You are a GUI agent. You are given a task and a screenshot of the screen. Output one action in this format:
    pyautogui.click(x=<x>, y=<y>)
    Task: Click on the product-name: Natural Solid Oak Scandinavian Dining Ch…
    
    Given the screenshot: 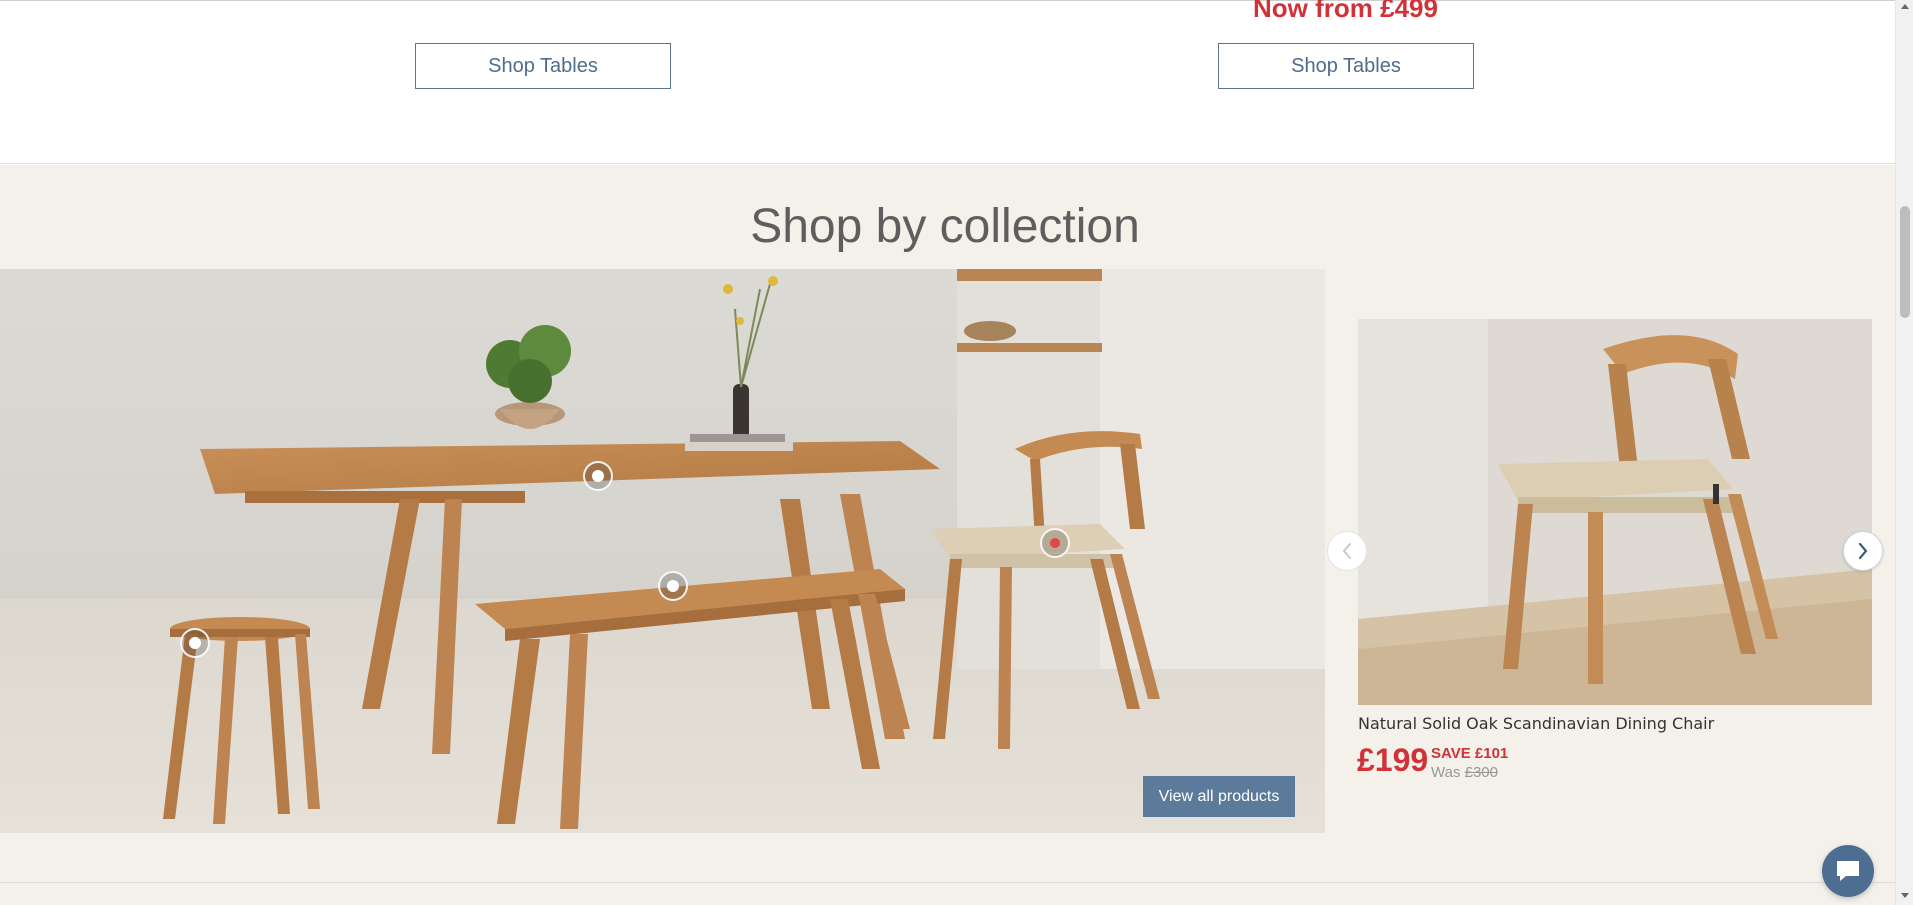 What is the action you would take?
    pyautogui.click(x=1536, y=723)
    